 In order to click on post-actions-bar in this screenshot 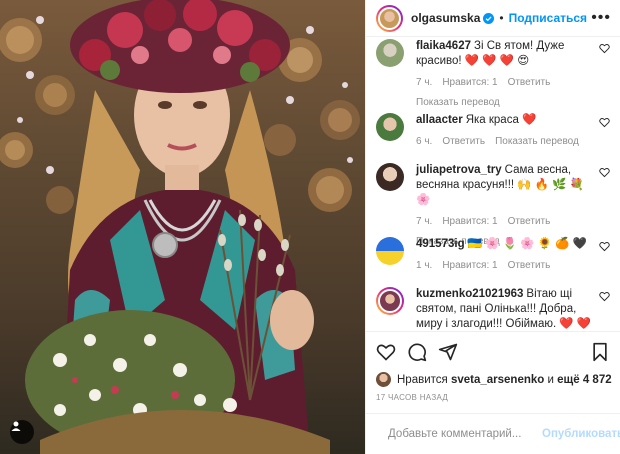, I will do `click(493, 351)`.